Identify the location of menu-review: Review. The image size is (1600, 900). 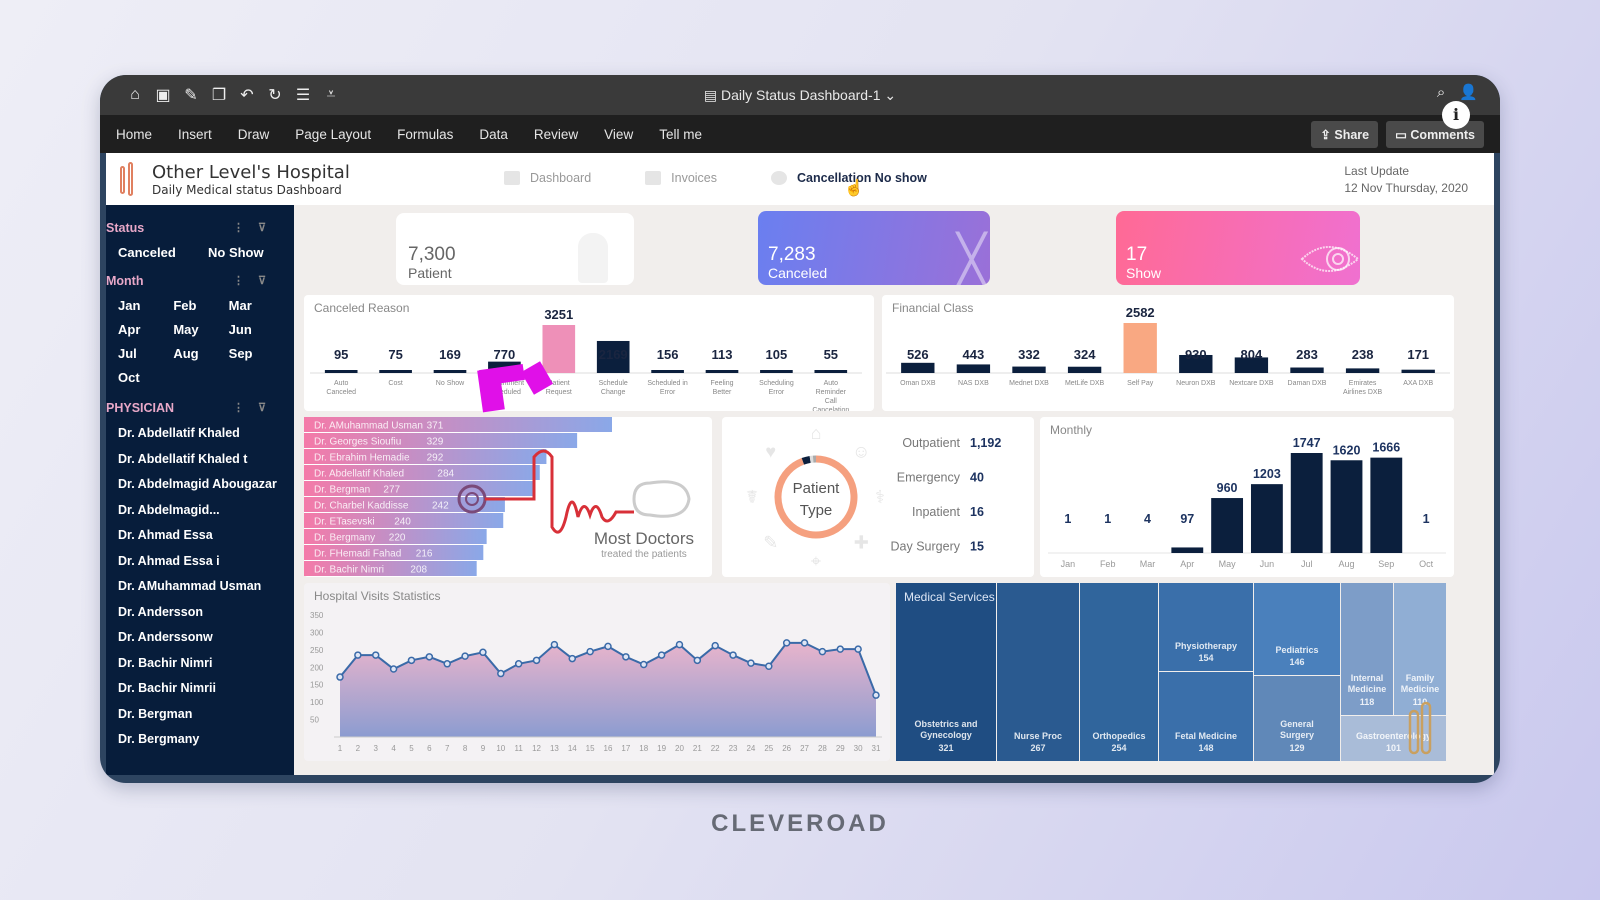
(556, 134).